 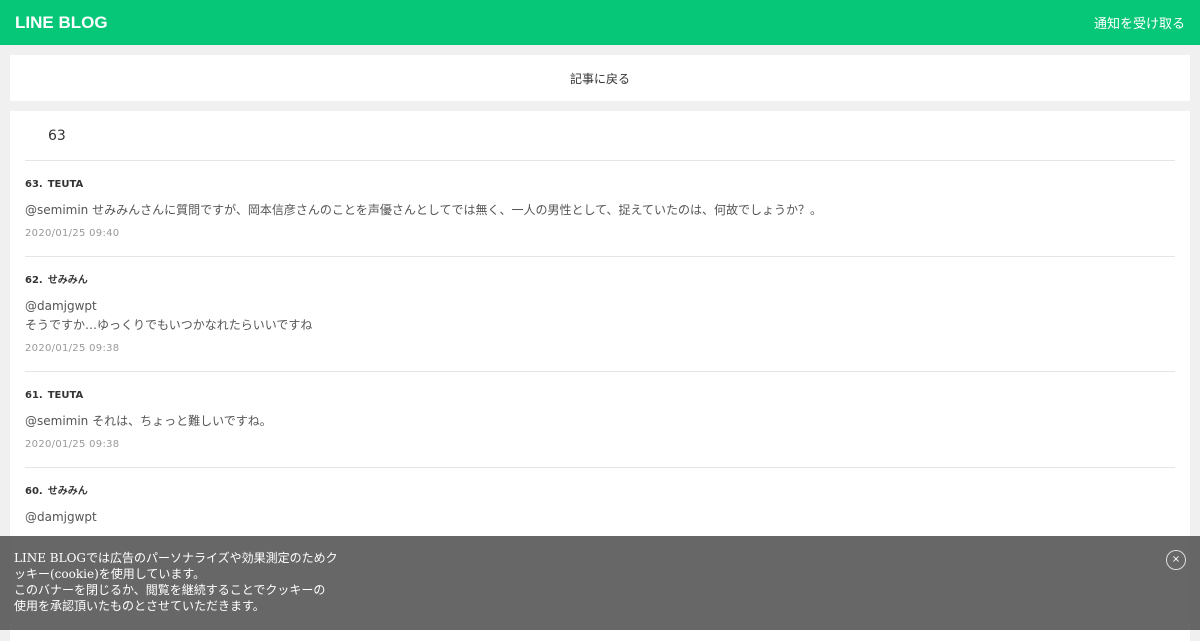 I want to click on comment-count: 63, so click(x=600, y=136).